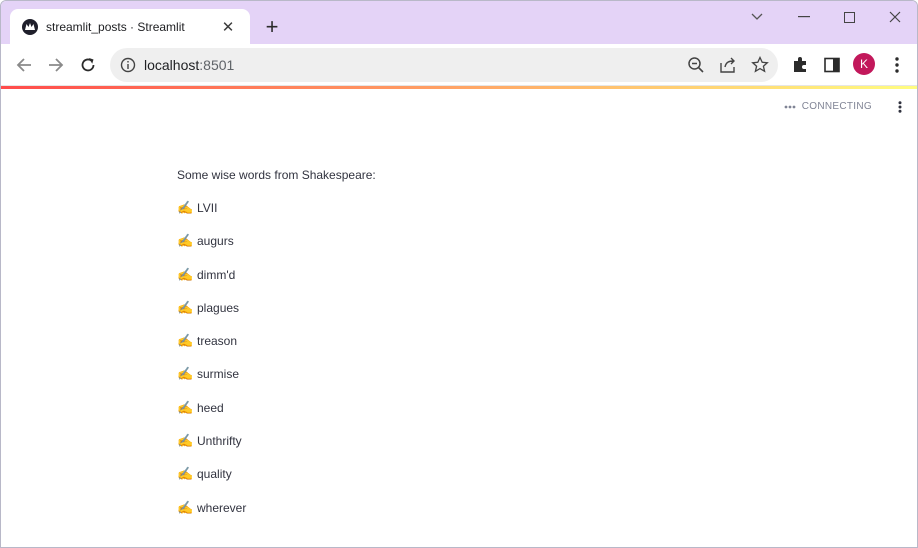 This screenshot has width=918, height=548. I want to click on list-item: ✍️ Unthrifty, so click(457, 449).